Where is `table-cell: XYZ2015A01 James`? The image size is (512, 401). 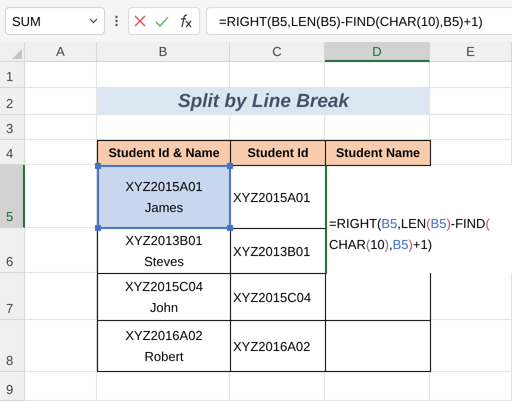
table-cell: XYZ2015A01 James is located at coordinates (164, 197).